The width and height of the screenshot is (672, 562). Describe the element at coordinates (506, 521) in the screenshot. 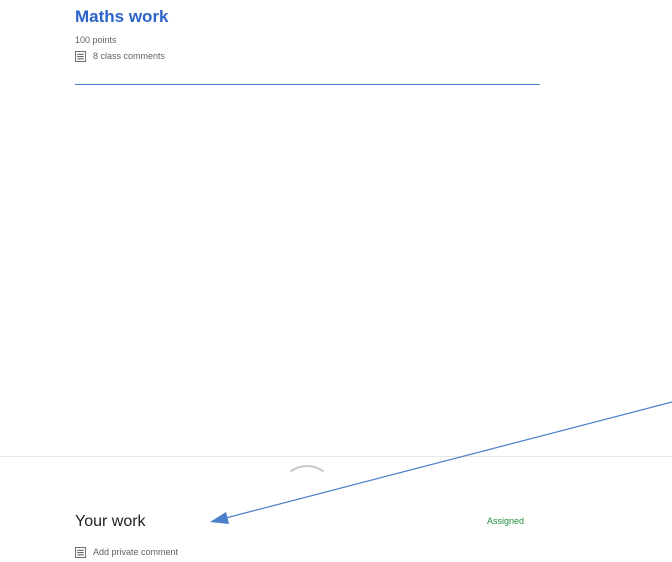

I see `status-badge: Assigned` at that location.